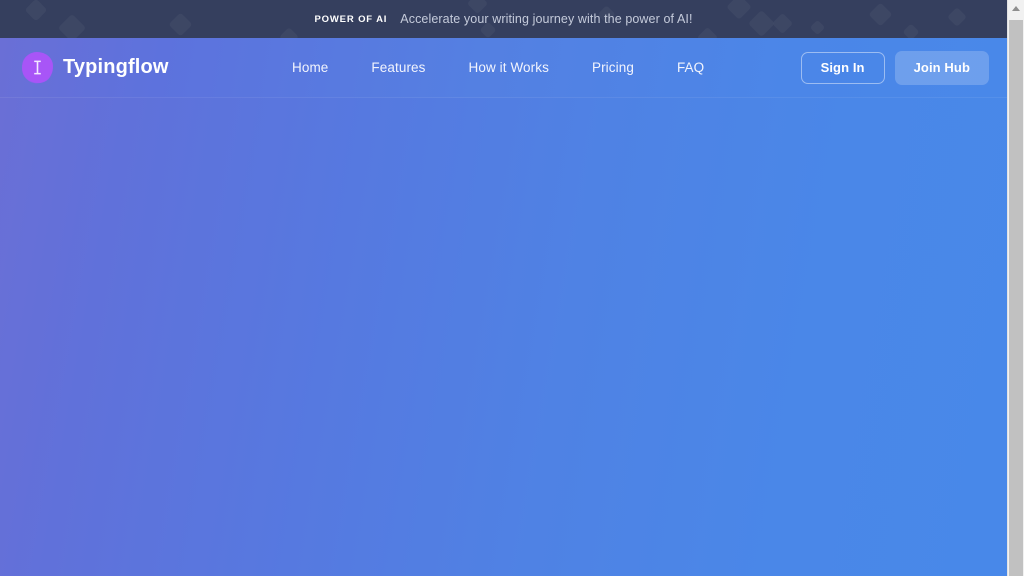 The image size is (1024, 576). I want to click on vertical-scrollbar, so click(1015, 288).